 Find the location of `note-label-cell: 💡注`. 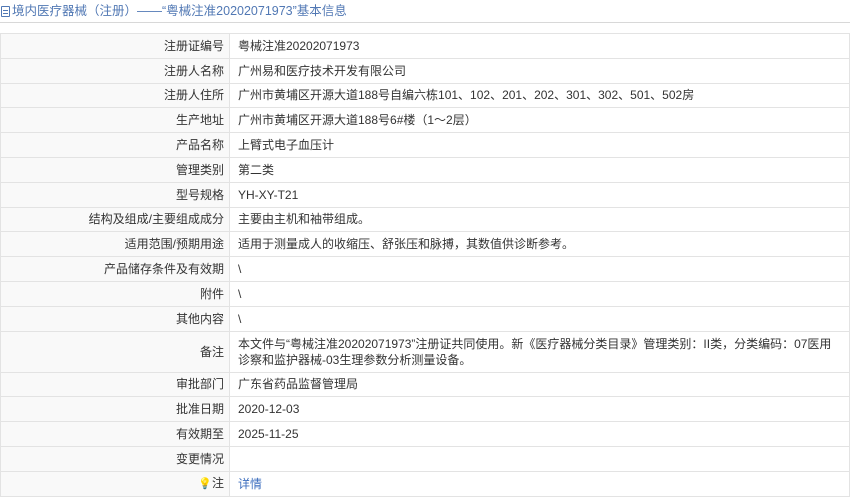

note-label-cell: 💡注 is located at coordinates (115, 483).